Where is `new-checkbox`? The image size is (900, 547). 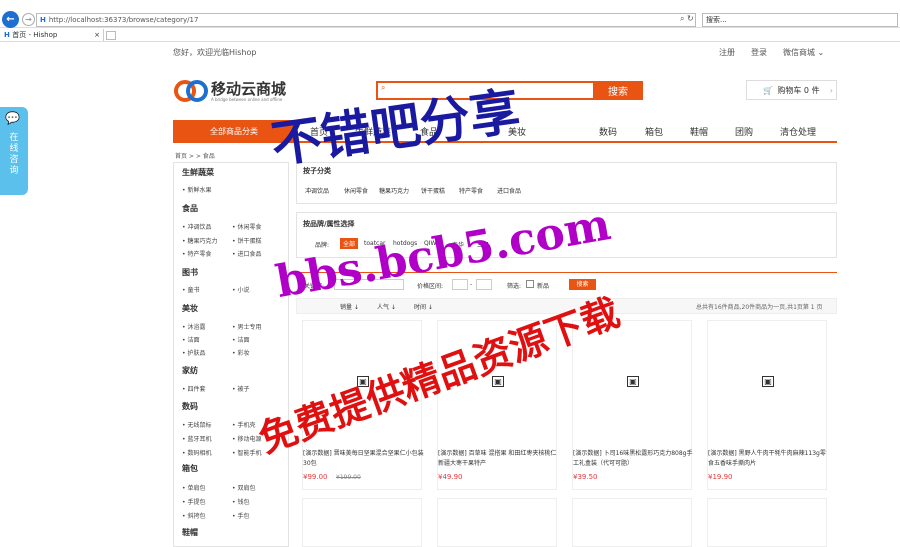
new-checkbox is located at coordinates (530, 284).